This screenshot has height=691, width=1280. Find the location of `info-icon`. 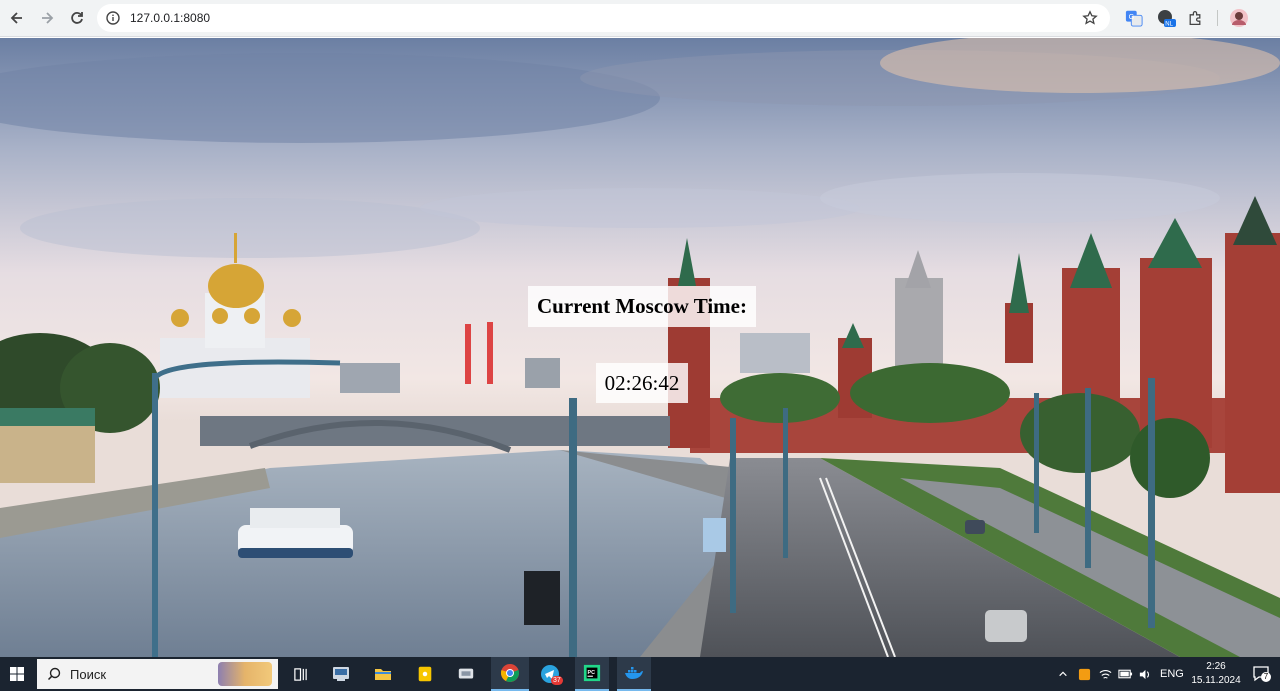

info-icon is located at coordinates (113, 18).